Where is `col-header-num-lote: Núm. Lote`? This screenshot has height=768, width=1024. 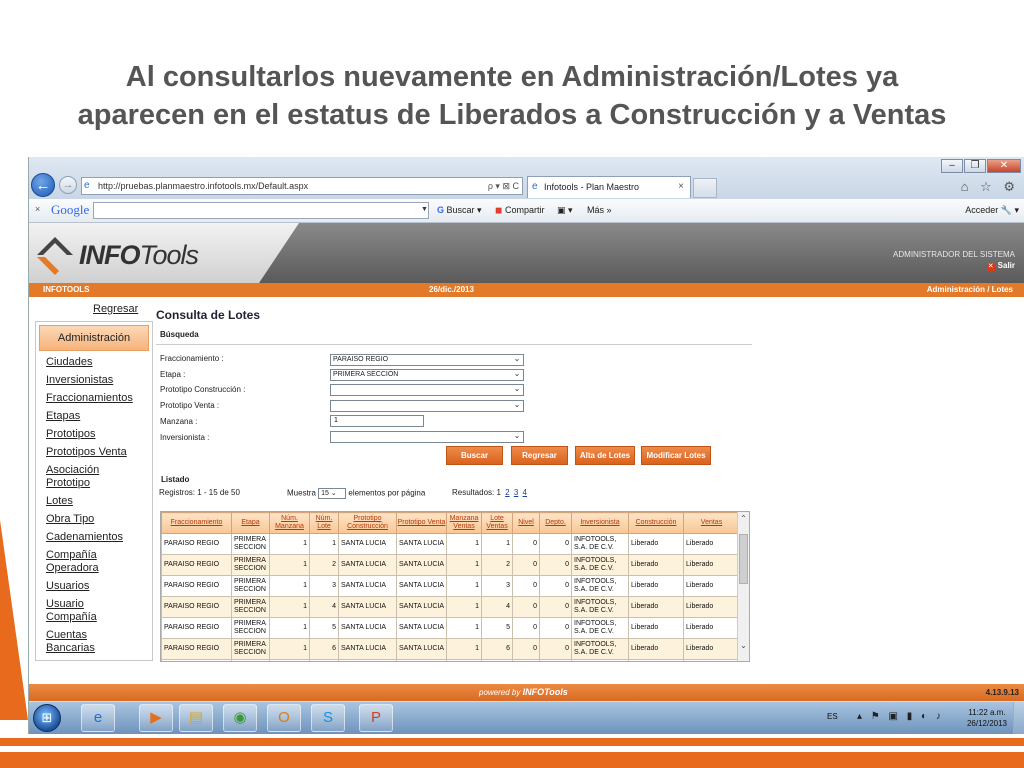
col-header-num-lote: Núm. Lote is located at coordinates (324, 523).